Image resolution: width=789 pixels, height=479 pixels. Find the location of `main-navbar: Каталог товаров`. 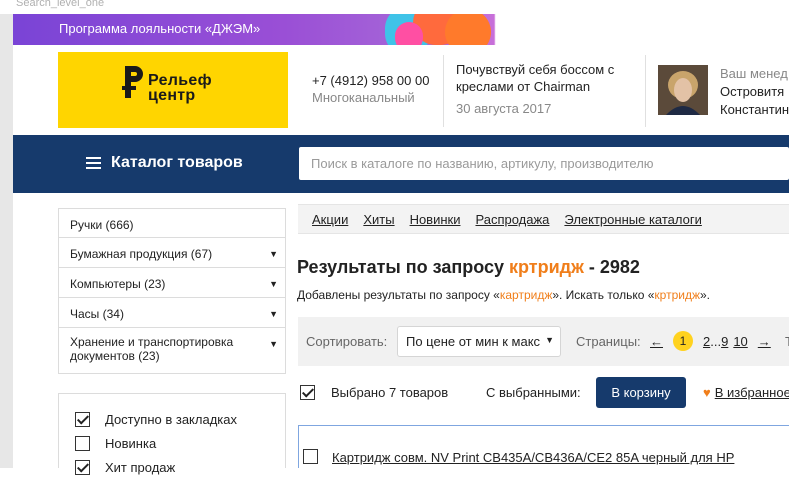

main-navbar: Каталог товаров is located at coordinates (401, 164).